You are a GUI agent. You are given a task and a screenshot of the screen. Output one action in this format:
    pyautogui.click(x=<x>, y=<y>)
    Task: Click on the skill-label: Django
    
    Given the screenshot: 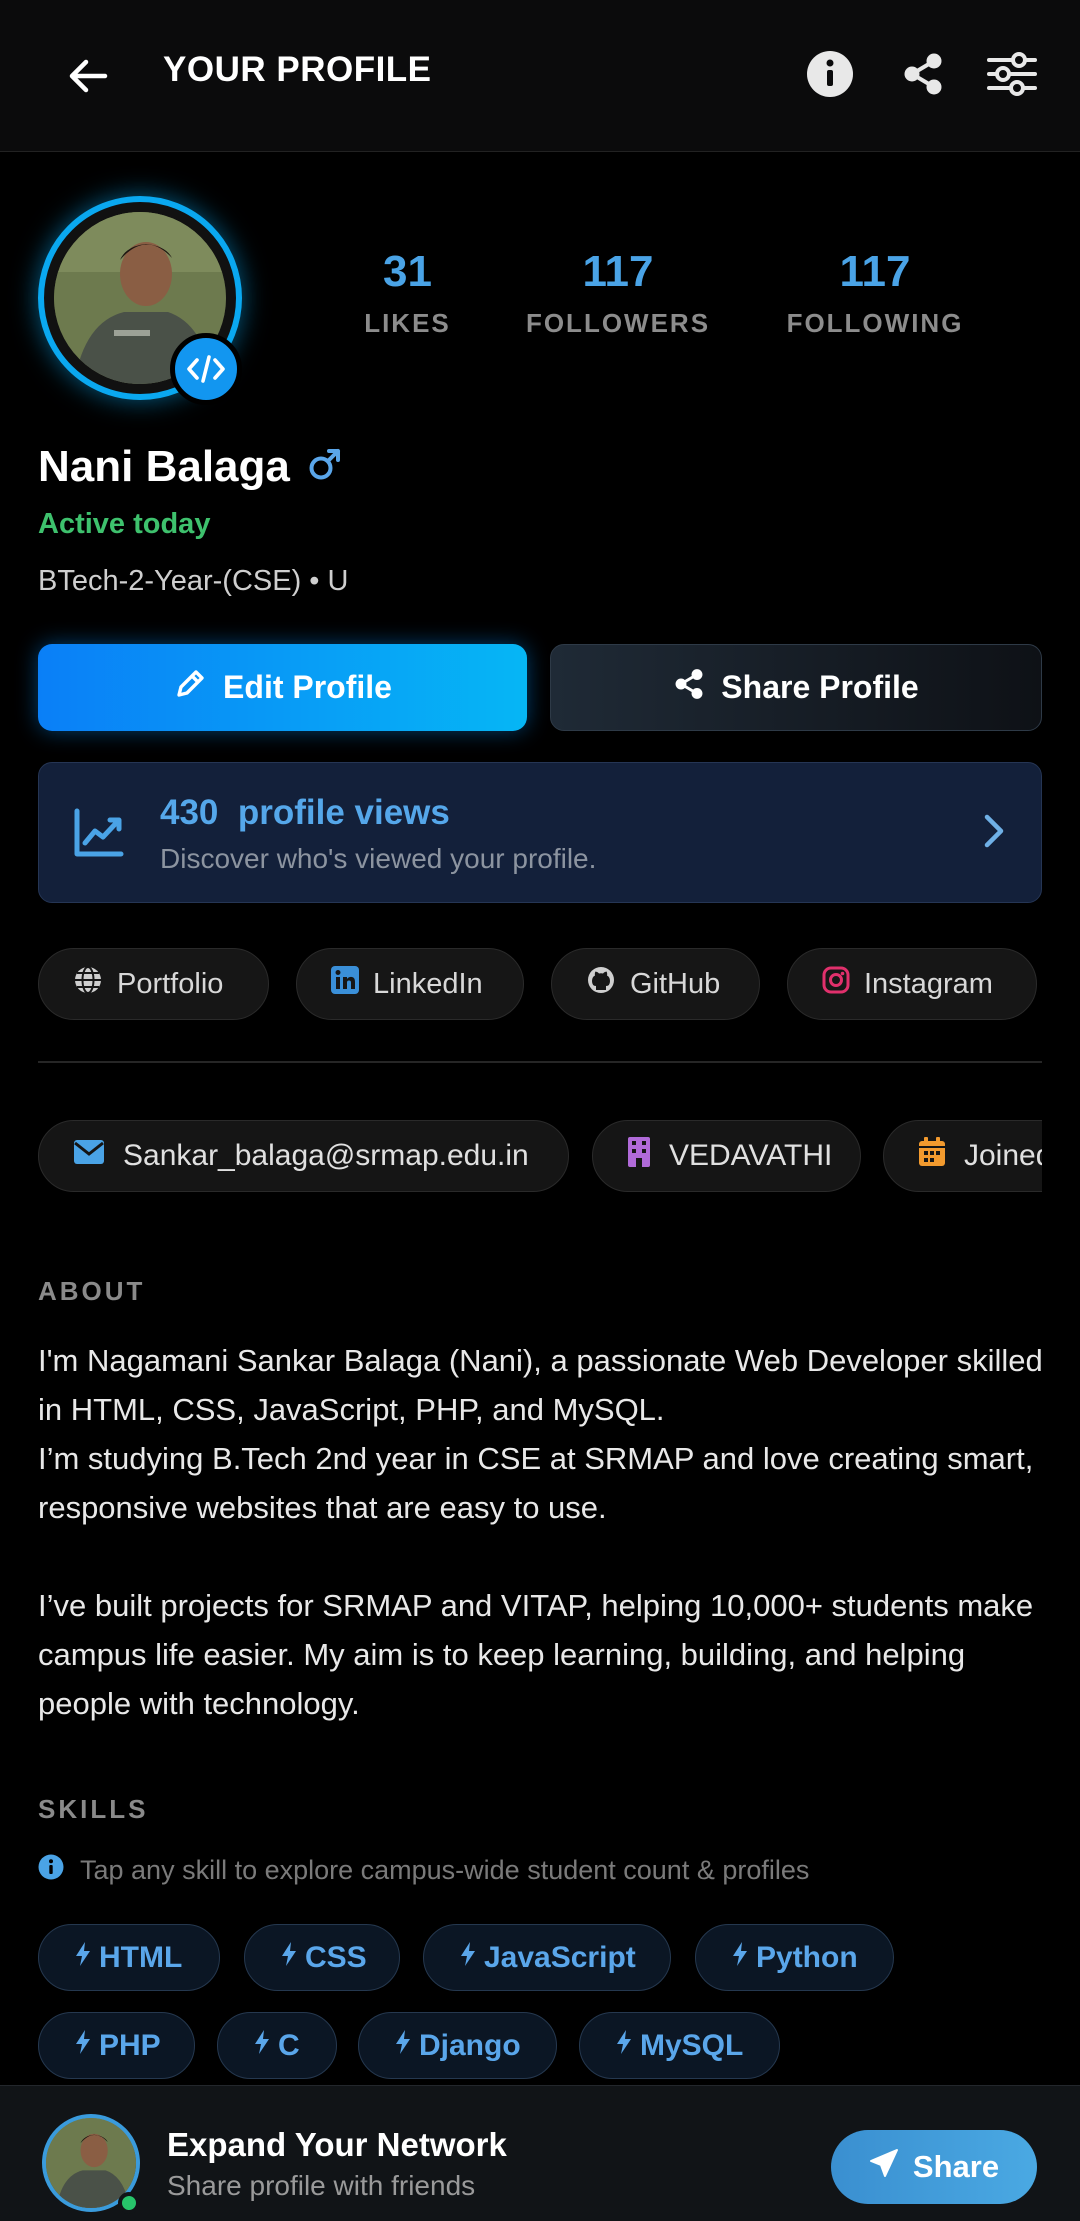 What is the action you would take?
    pyautogui.click(x=470, y=2045)
    